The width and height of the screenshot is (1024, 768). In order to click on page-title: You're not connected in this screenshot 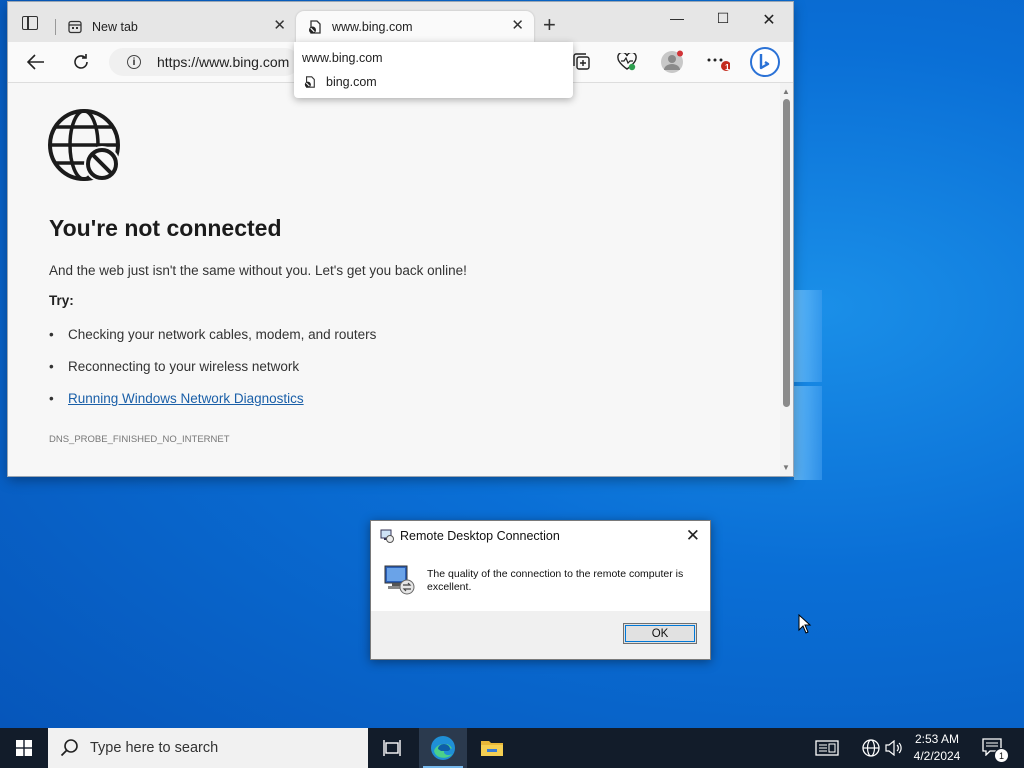, I will do `click(165, 228)`.